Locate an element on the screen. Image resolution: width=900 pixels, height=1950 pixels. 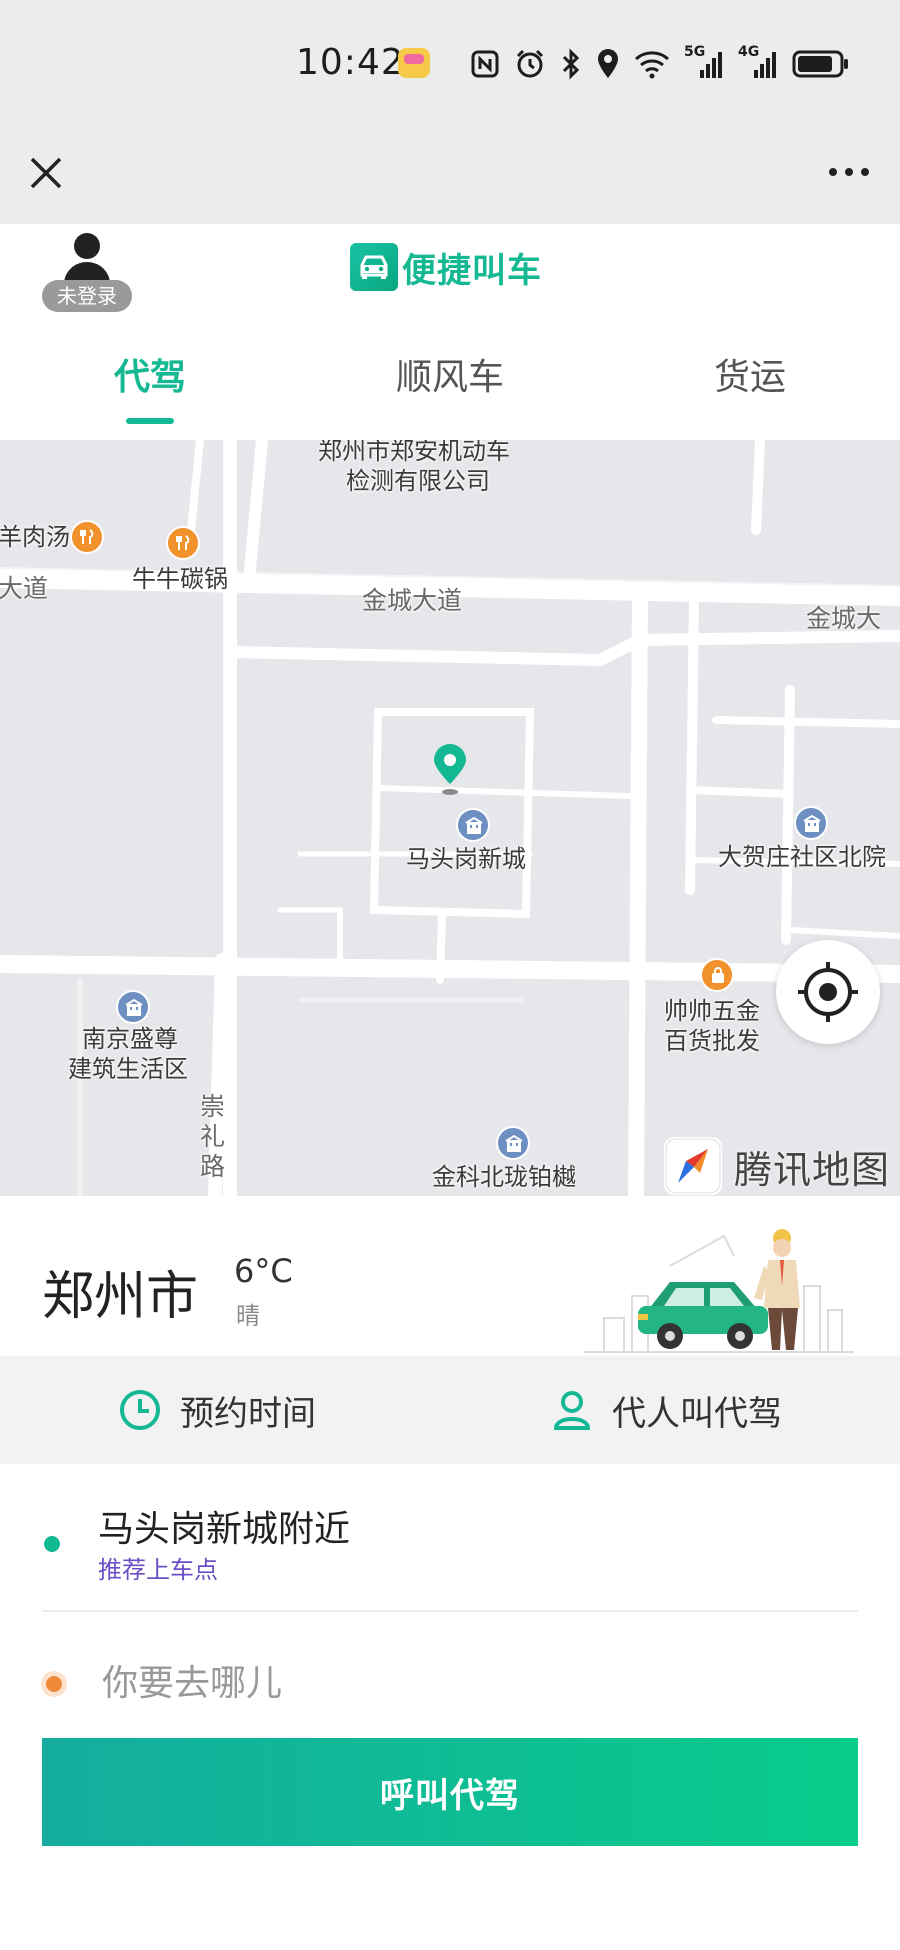
map-label-jincheng-road-right: 金城大 is located at coordinates (844, 618).